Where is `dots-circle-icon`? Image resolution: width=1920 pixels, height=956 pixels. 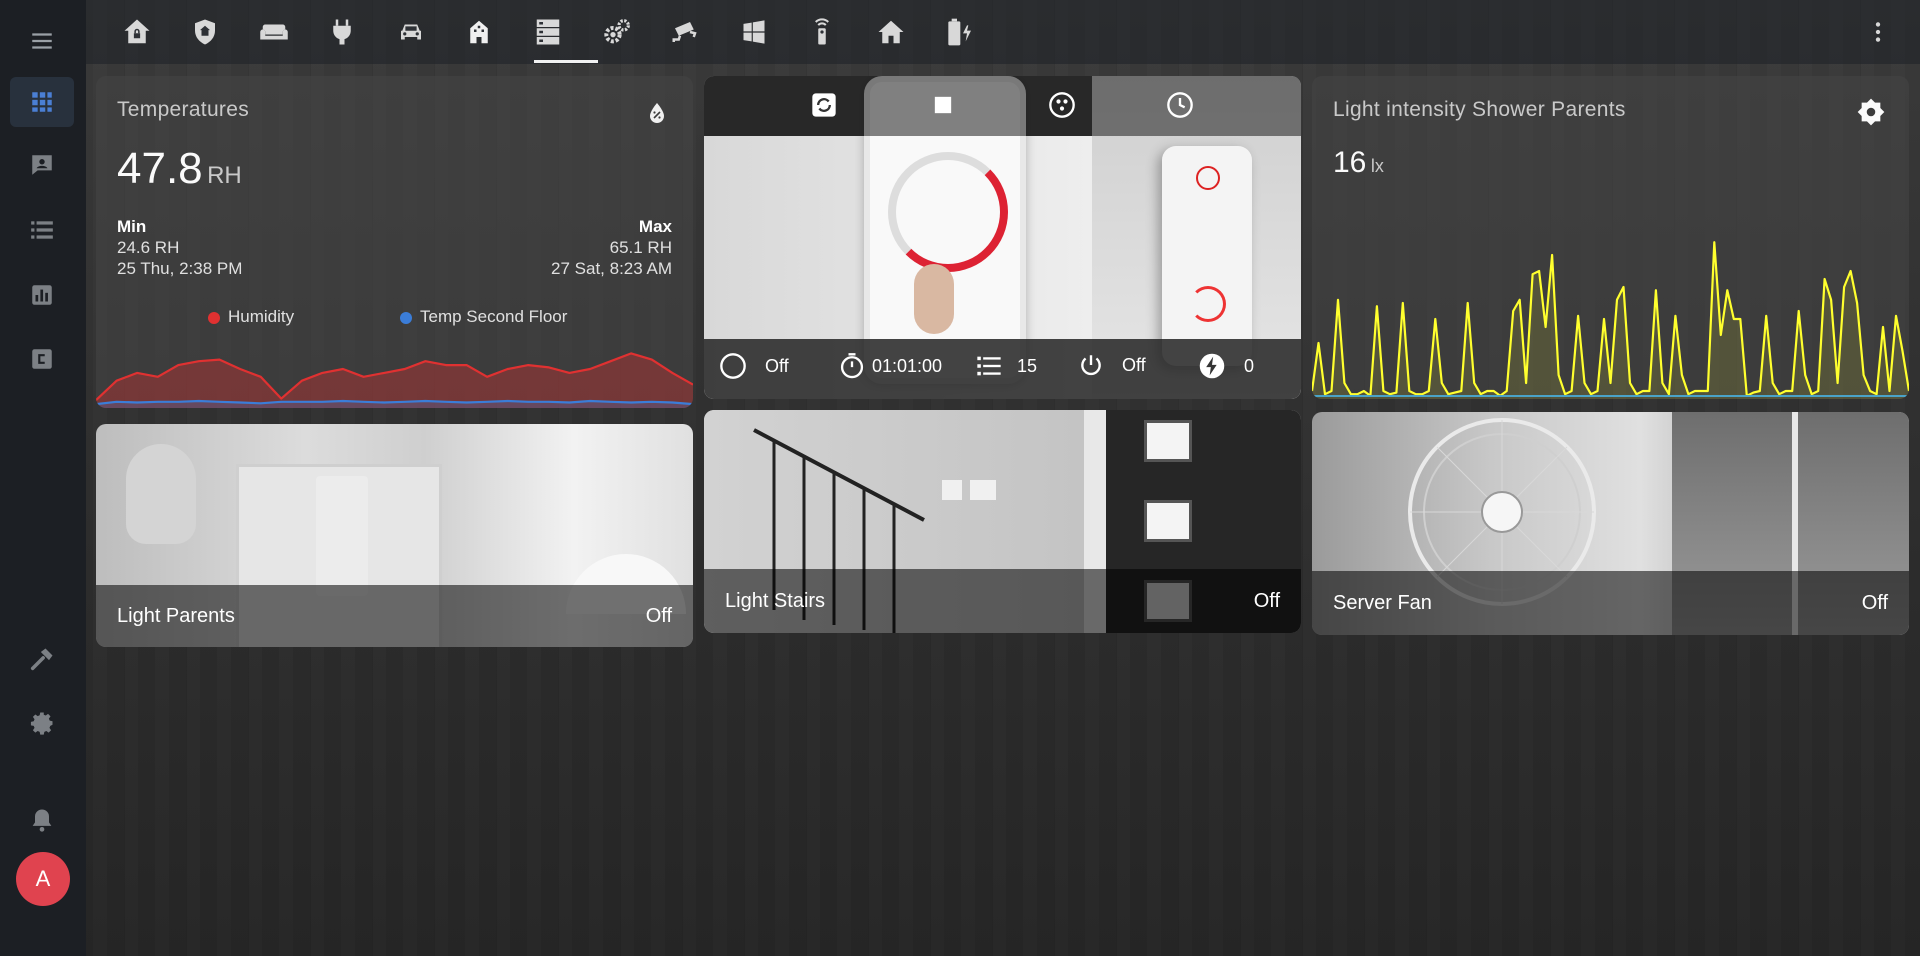 dots-circle-icon is located at coordinates (1062, 105).